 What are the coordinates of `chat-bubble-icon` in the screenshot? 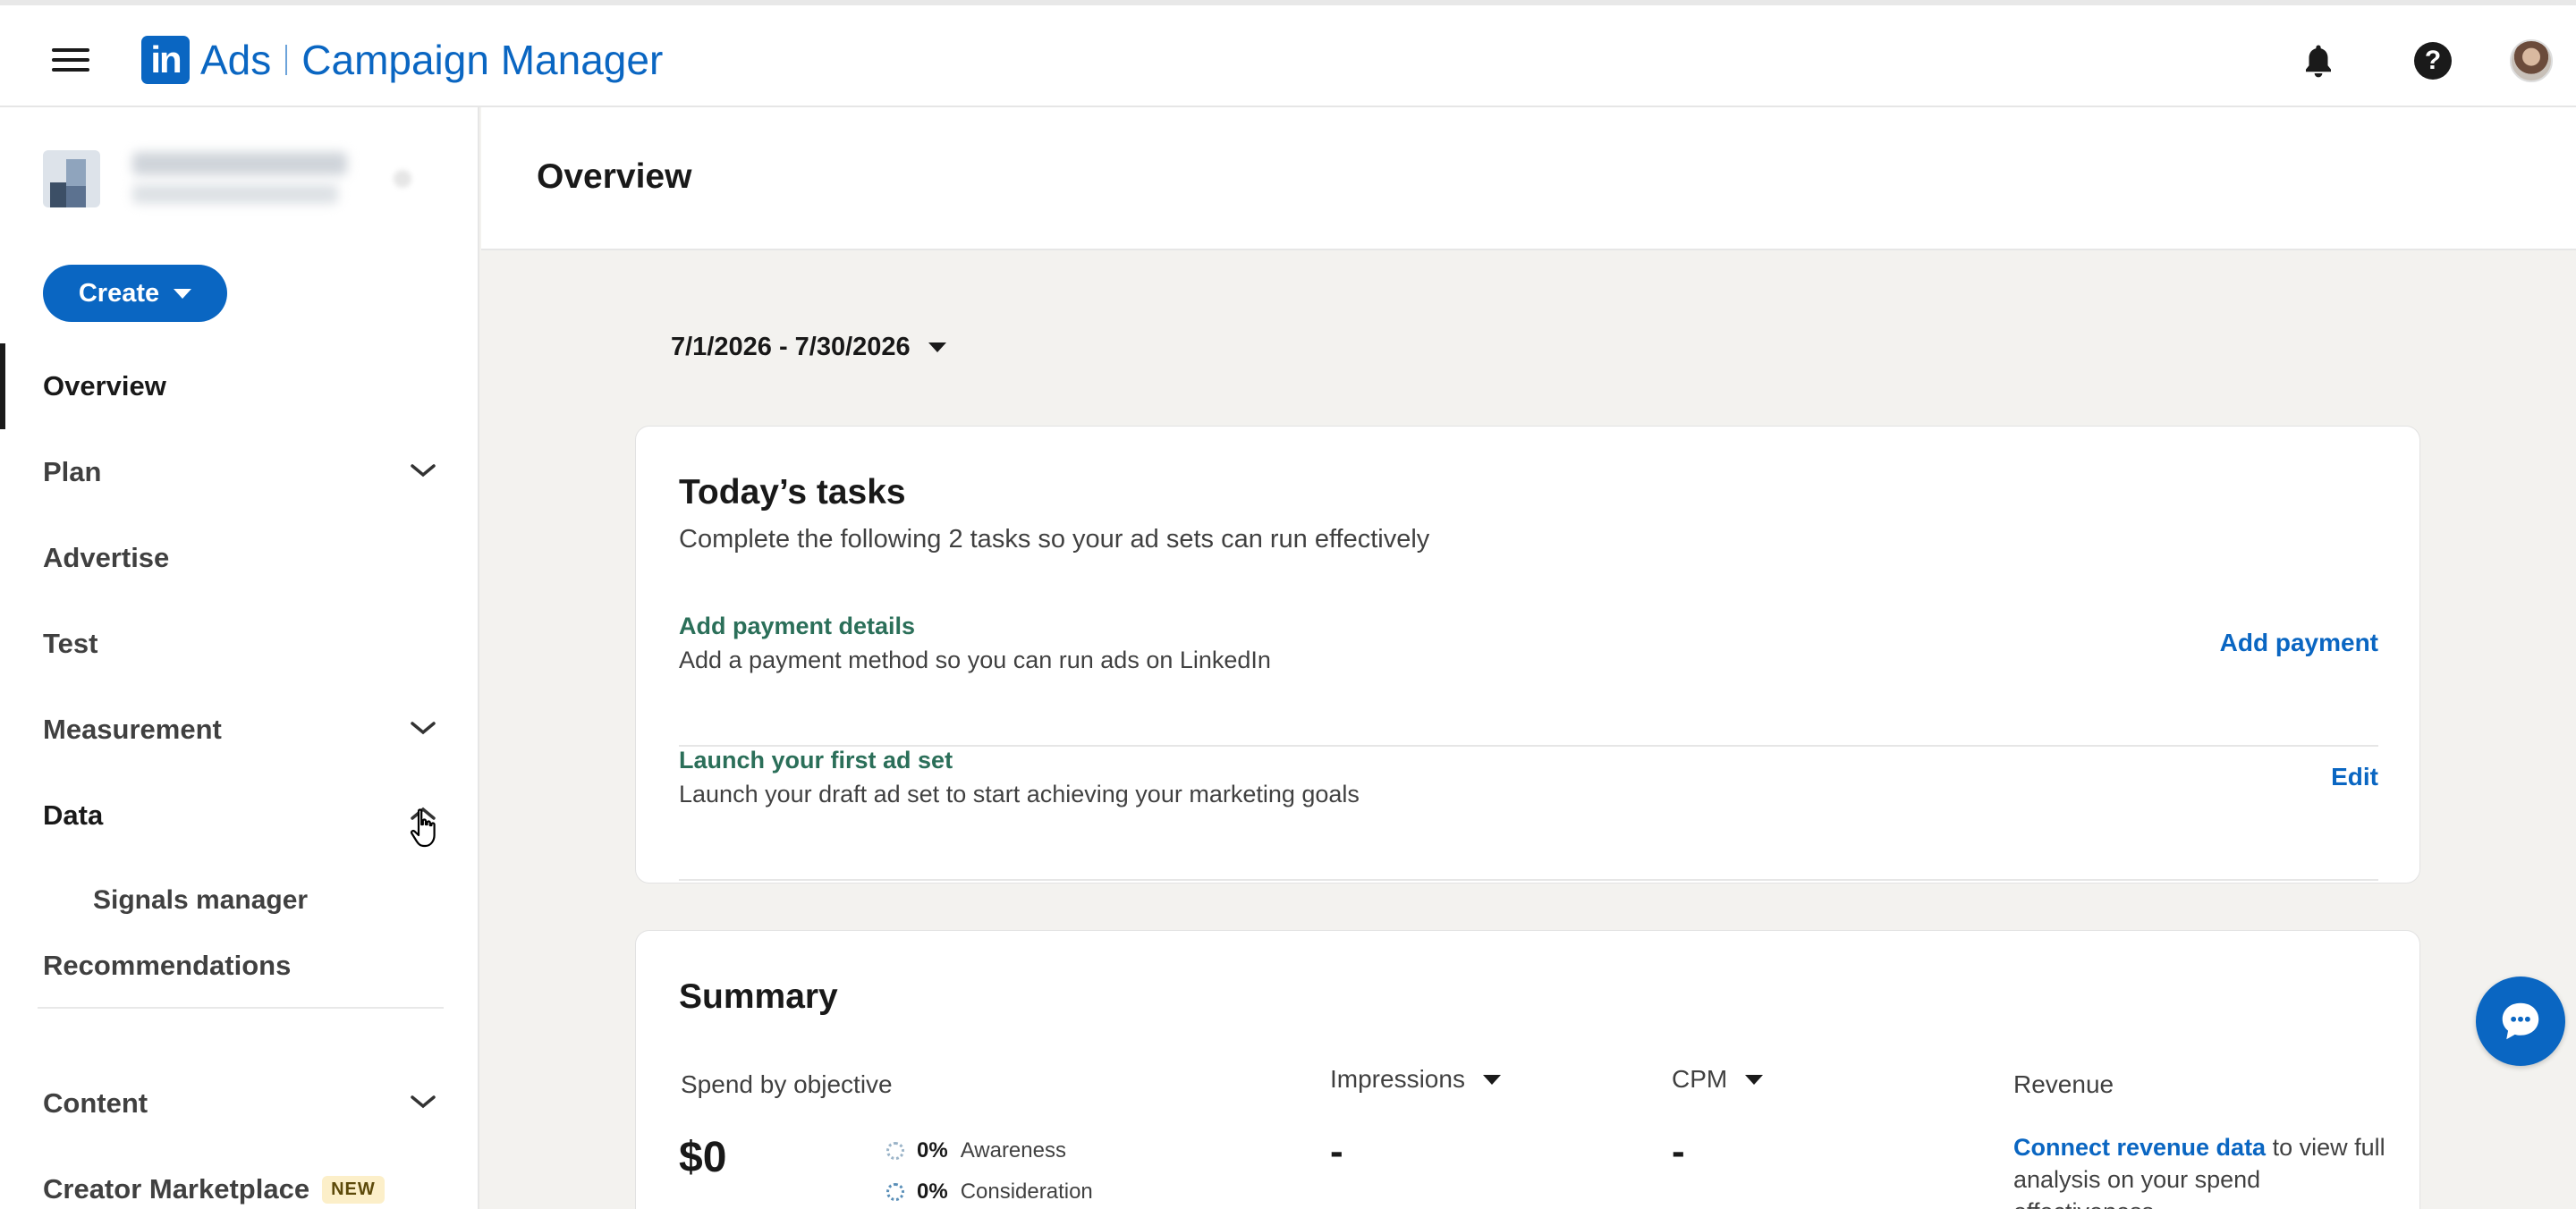 It's located at (2520, 1021).